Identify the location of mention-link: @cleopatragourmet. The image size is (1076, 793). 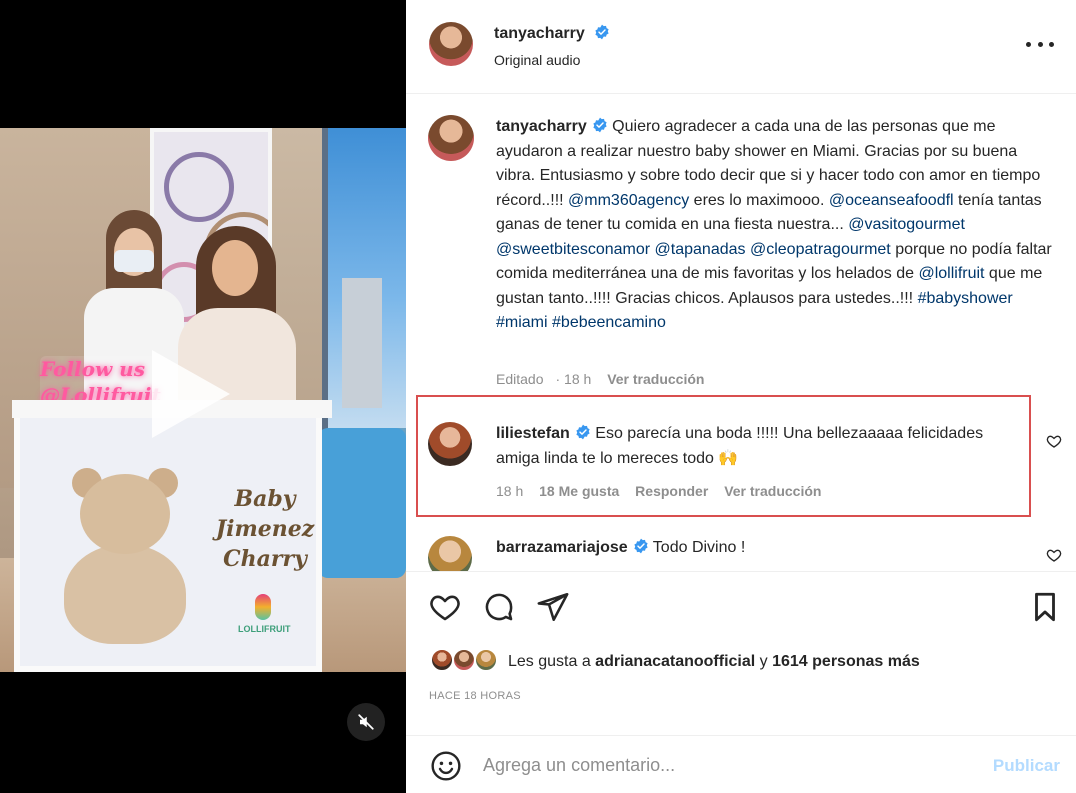
(820, 249).